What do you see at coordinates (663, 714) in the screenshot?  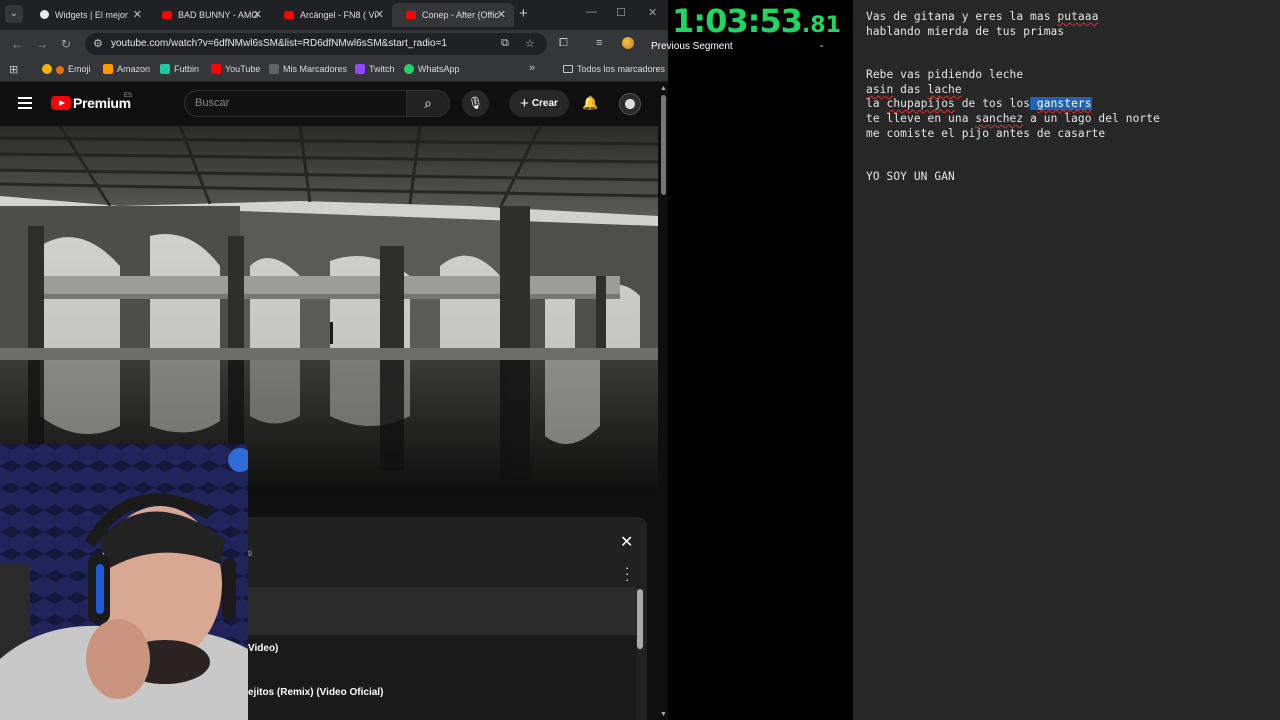 I see `scroll-down-icon: ▼` at bounding box center [663, 714].